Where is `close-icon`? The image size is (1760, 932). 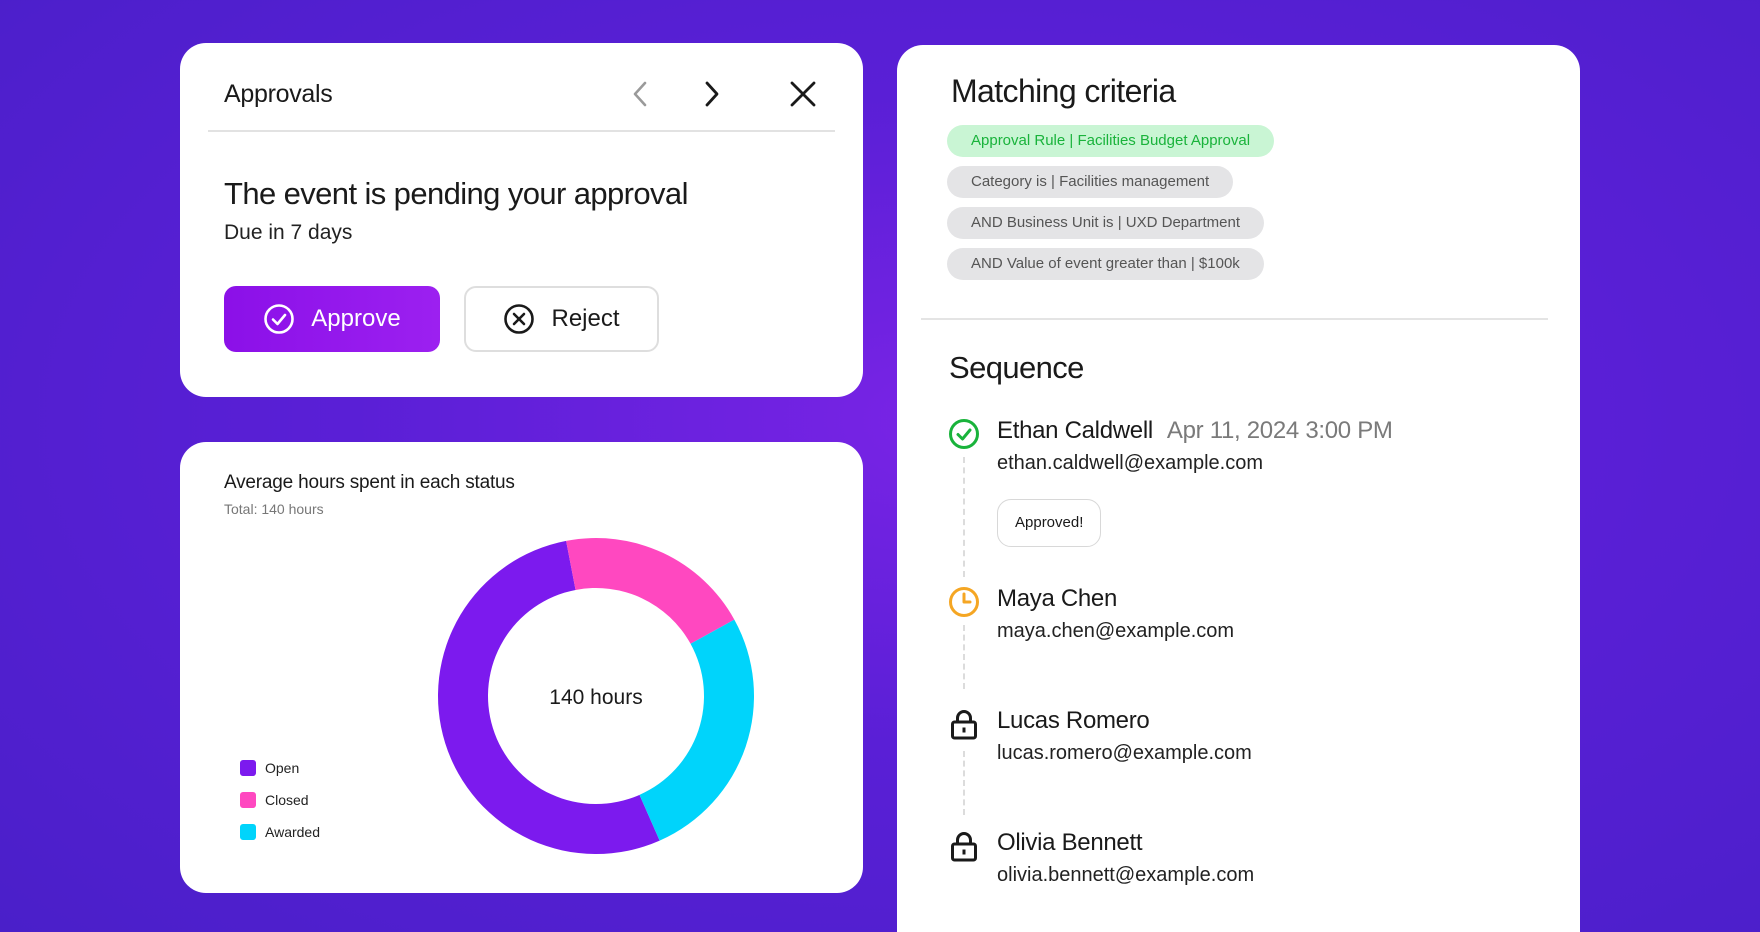 close-icon is located at coordinates (803, 94).